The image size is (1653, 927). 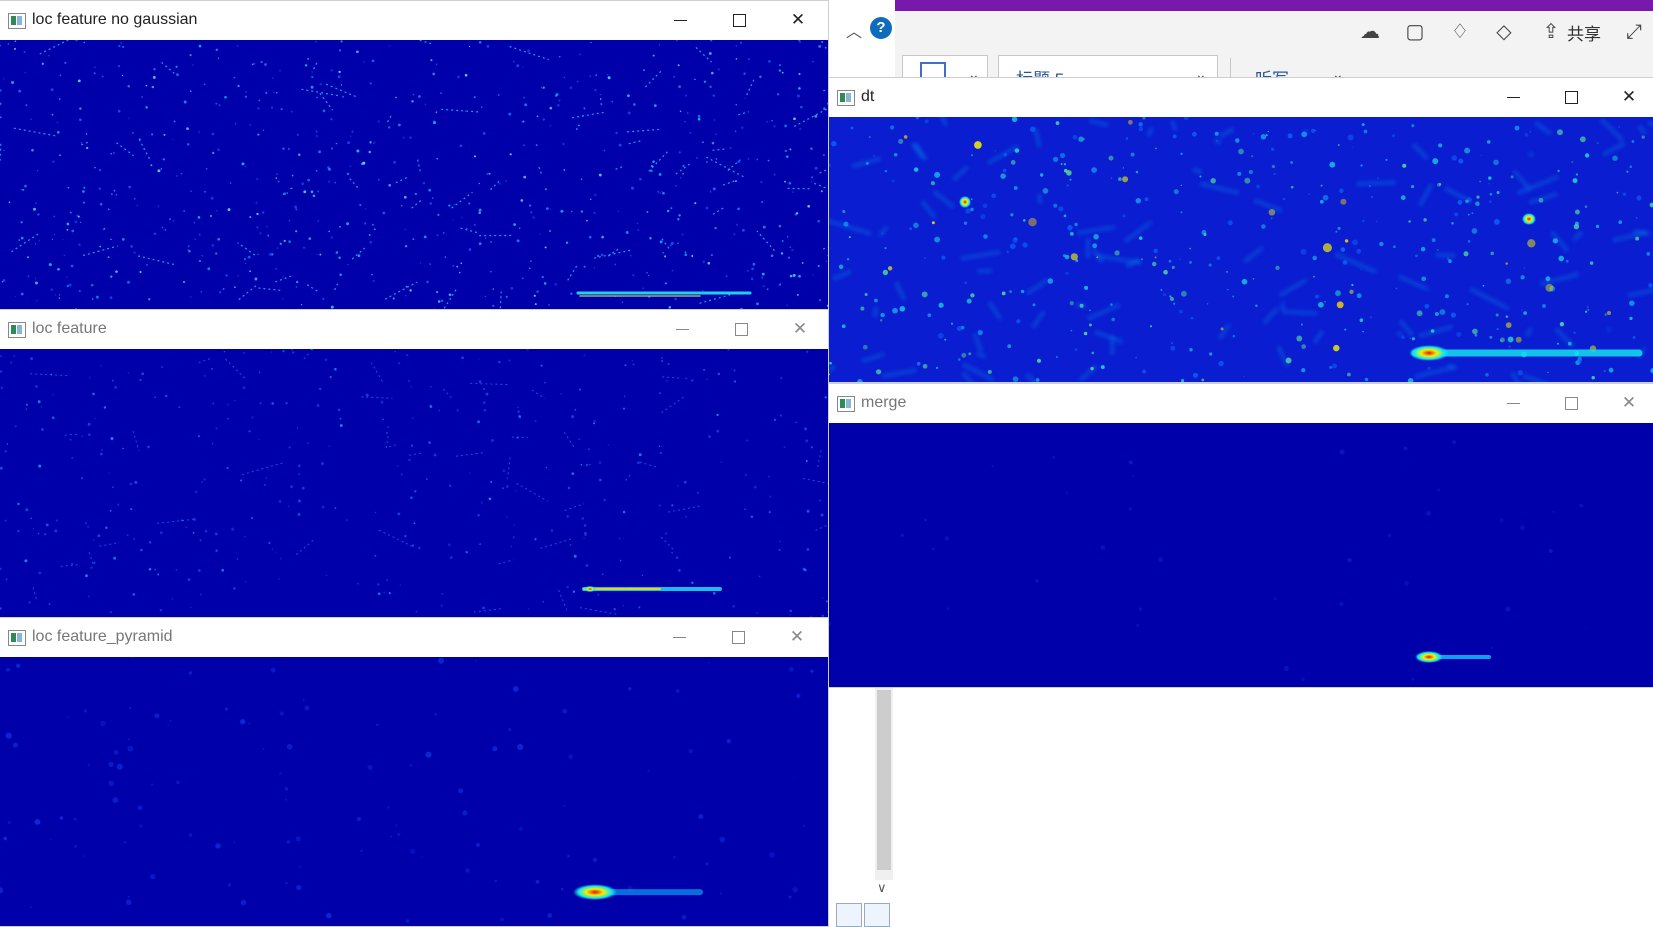 What do you see at coordinates (414, 637) in the screenshot?
I see `window-titlebar: loc feature_pyramid ✕` at bounding box center [414, 637].